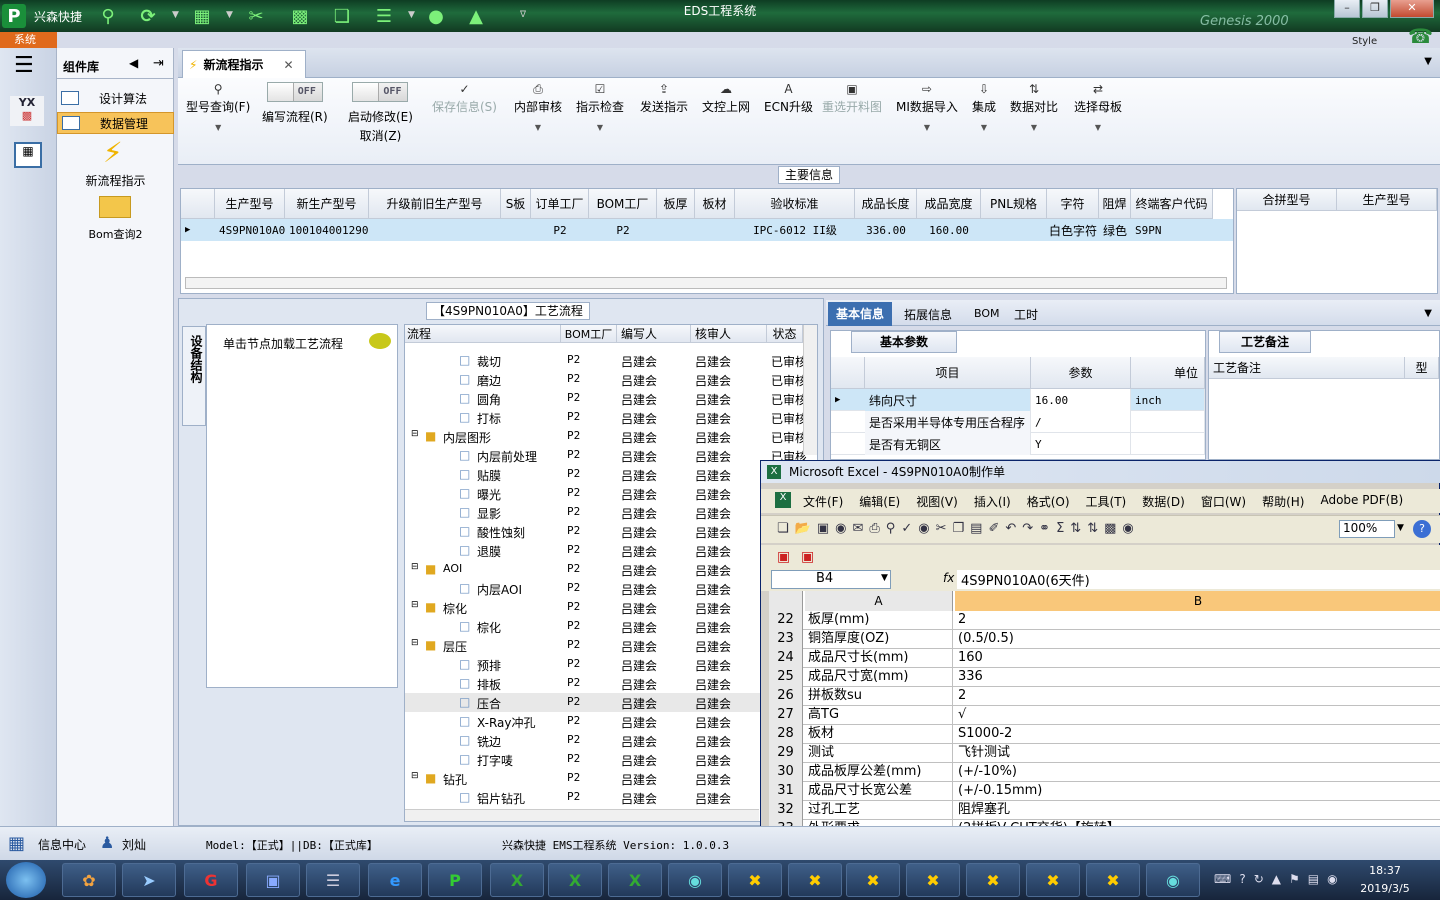  What do you see at coordinates (380, 135) in the screenshot?
I see `cancel-label: 取消(Z)` at bounding box center [380, 135].